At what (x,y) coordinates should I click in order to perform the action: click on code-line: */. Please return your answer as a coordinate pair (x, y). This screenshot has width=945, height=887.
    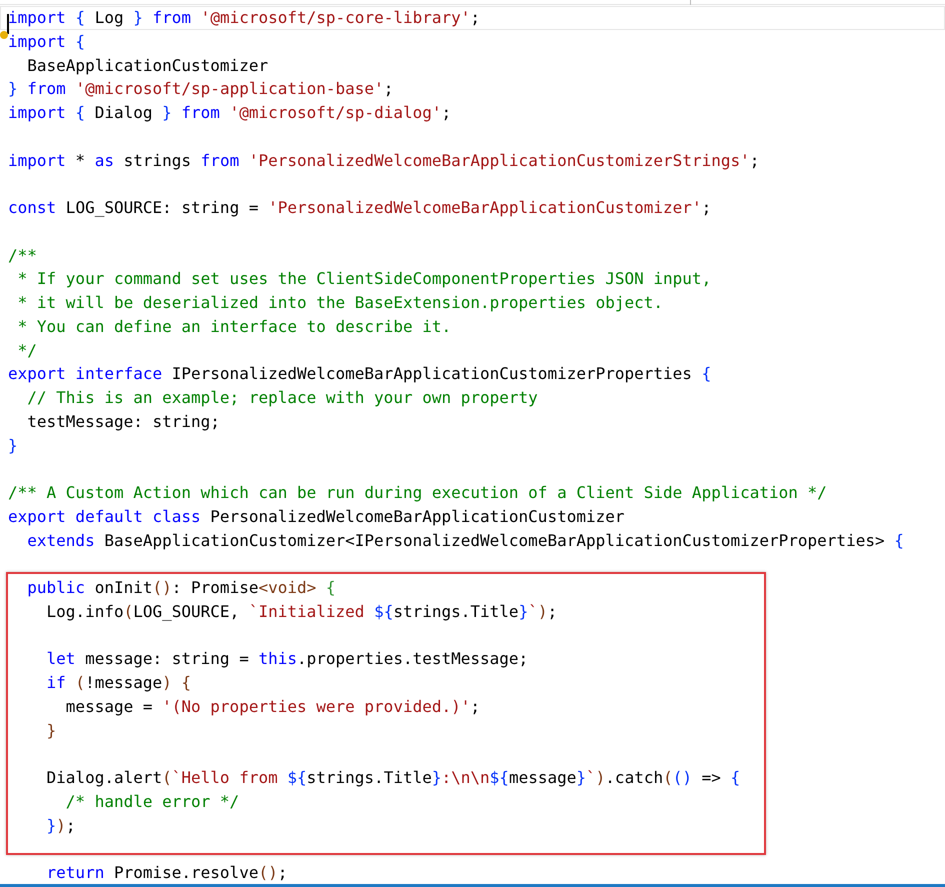
    Looking at the image, I should click on (26, 351).